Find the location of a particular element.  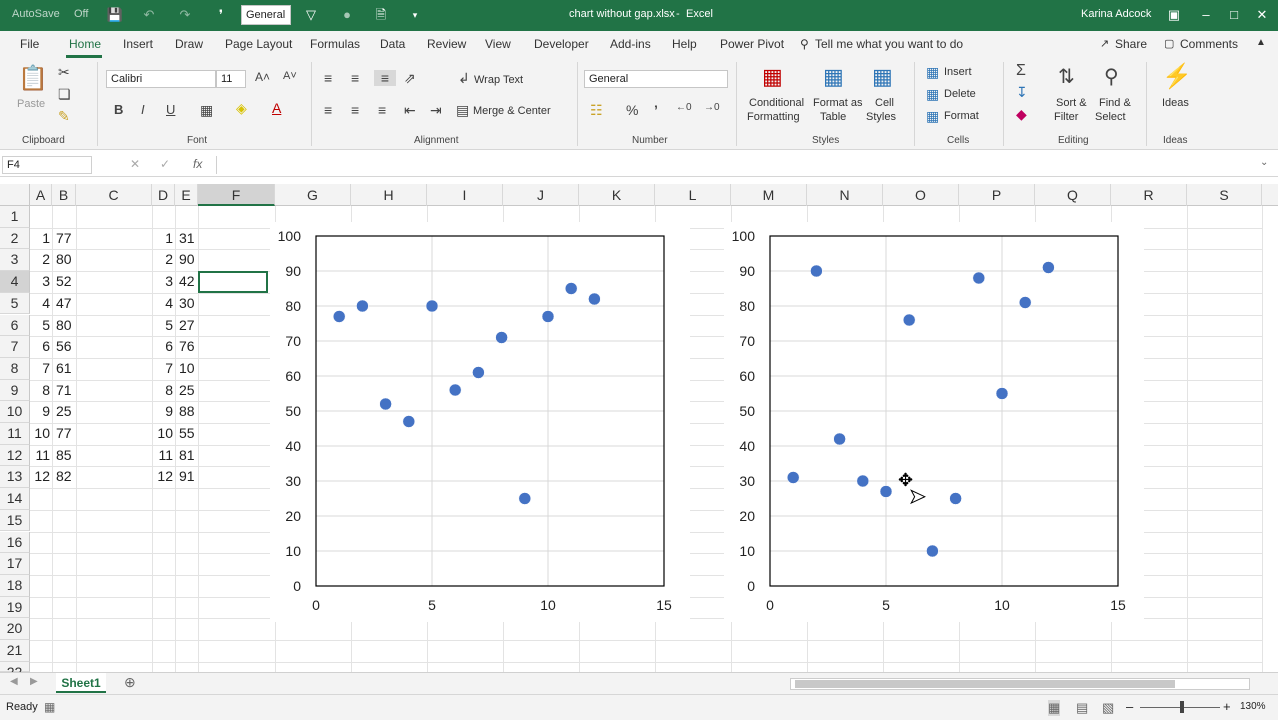

font-name-combo: Calibri is located at coordinates (161, 79).